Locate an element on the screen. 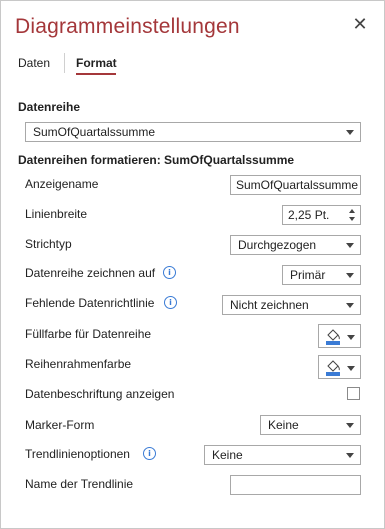  missing-data-select: Nicht zeichnen is located at coordinates (291, 305).